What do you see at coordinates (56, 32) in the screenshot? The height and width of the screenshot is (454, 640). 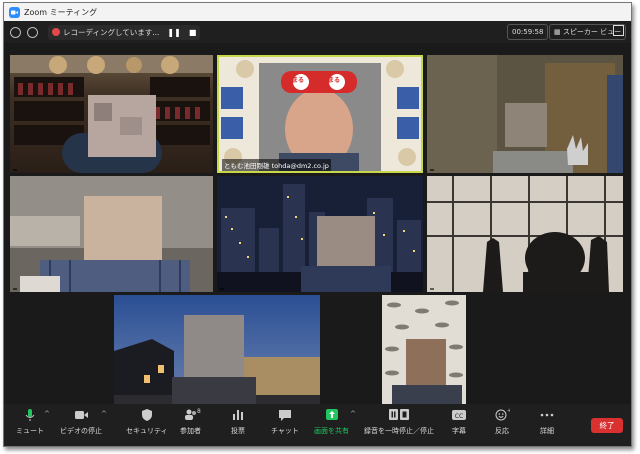 I see `recording-dot-icon` at bounding box center [56, 32].